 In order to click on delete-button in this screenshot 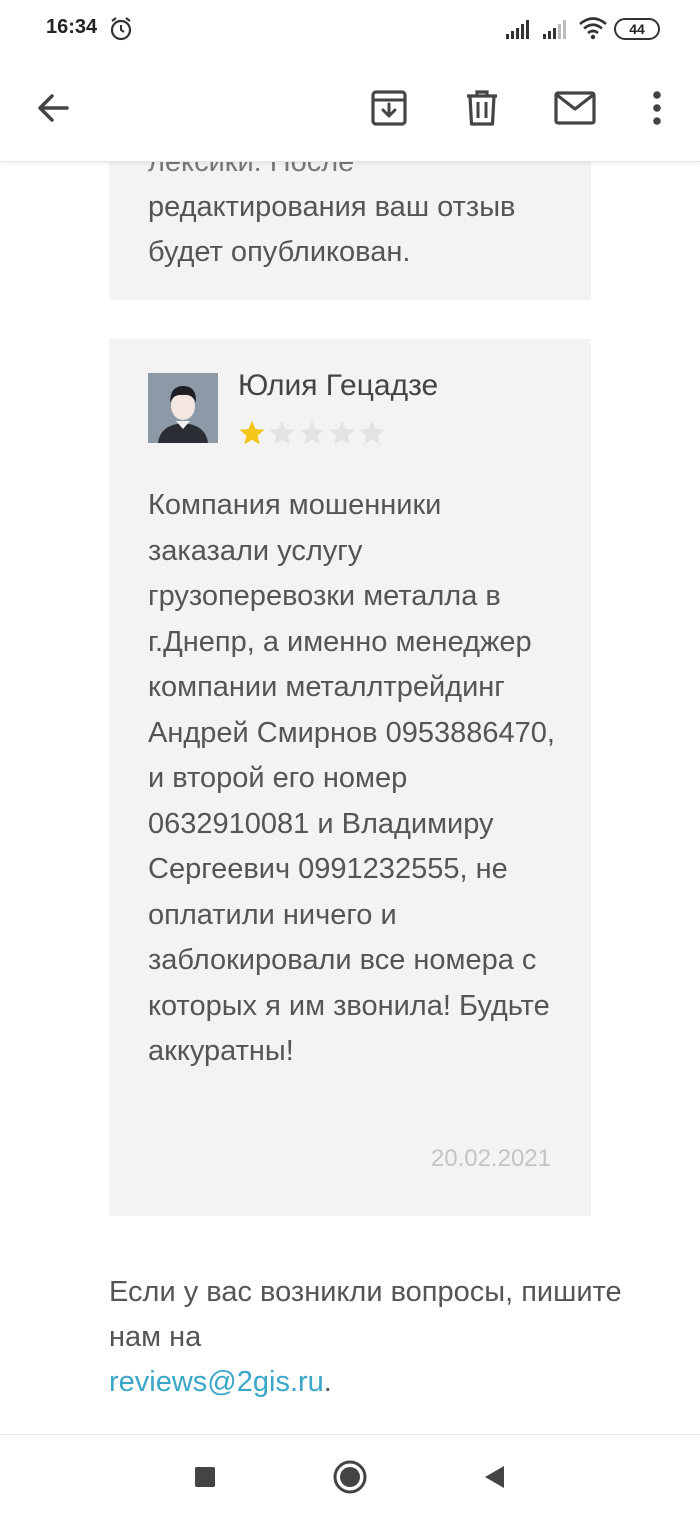, I will do `click(482, 108)`.